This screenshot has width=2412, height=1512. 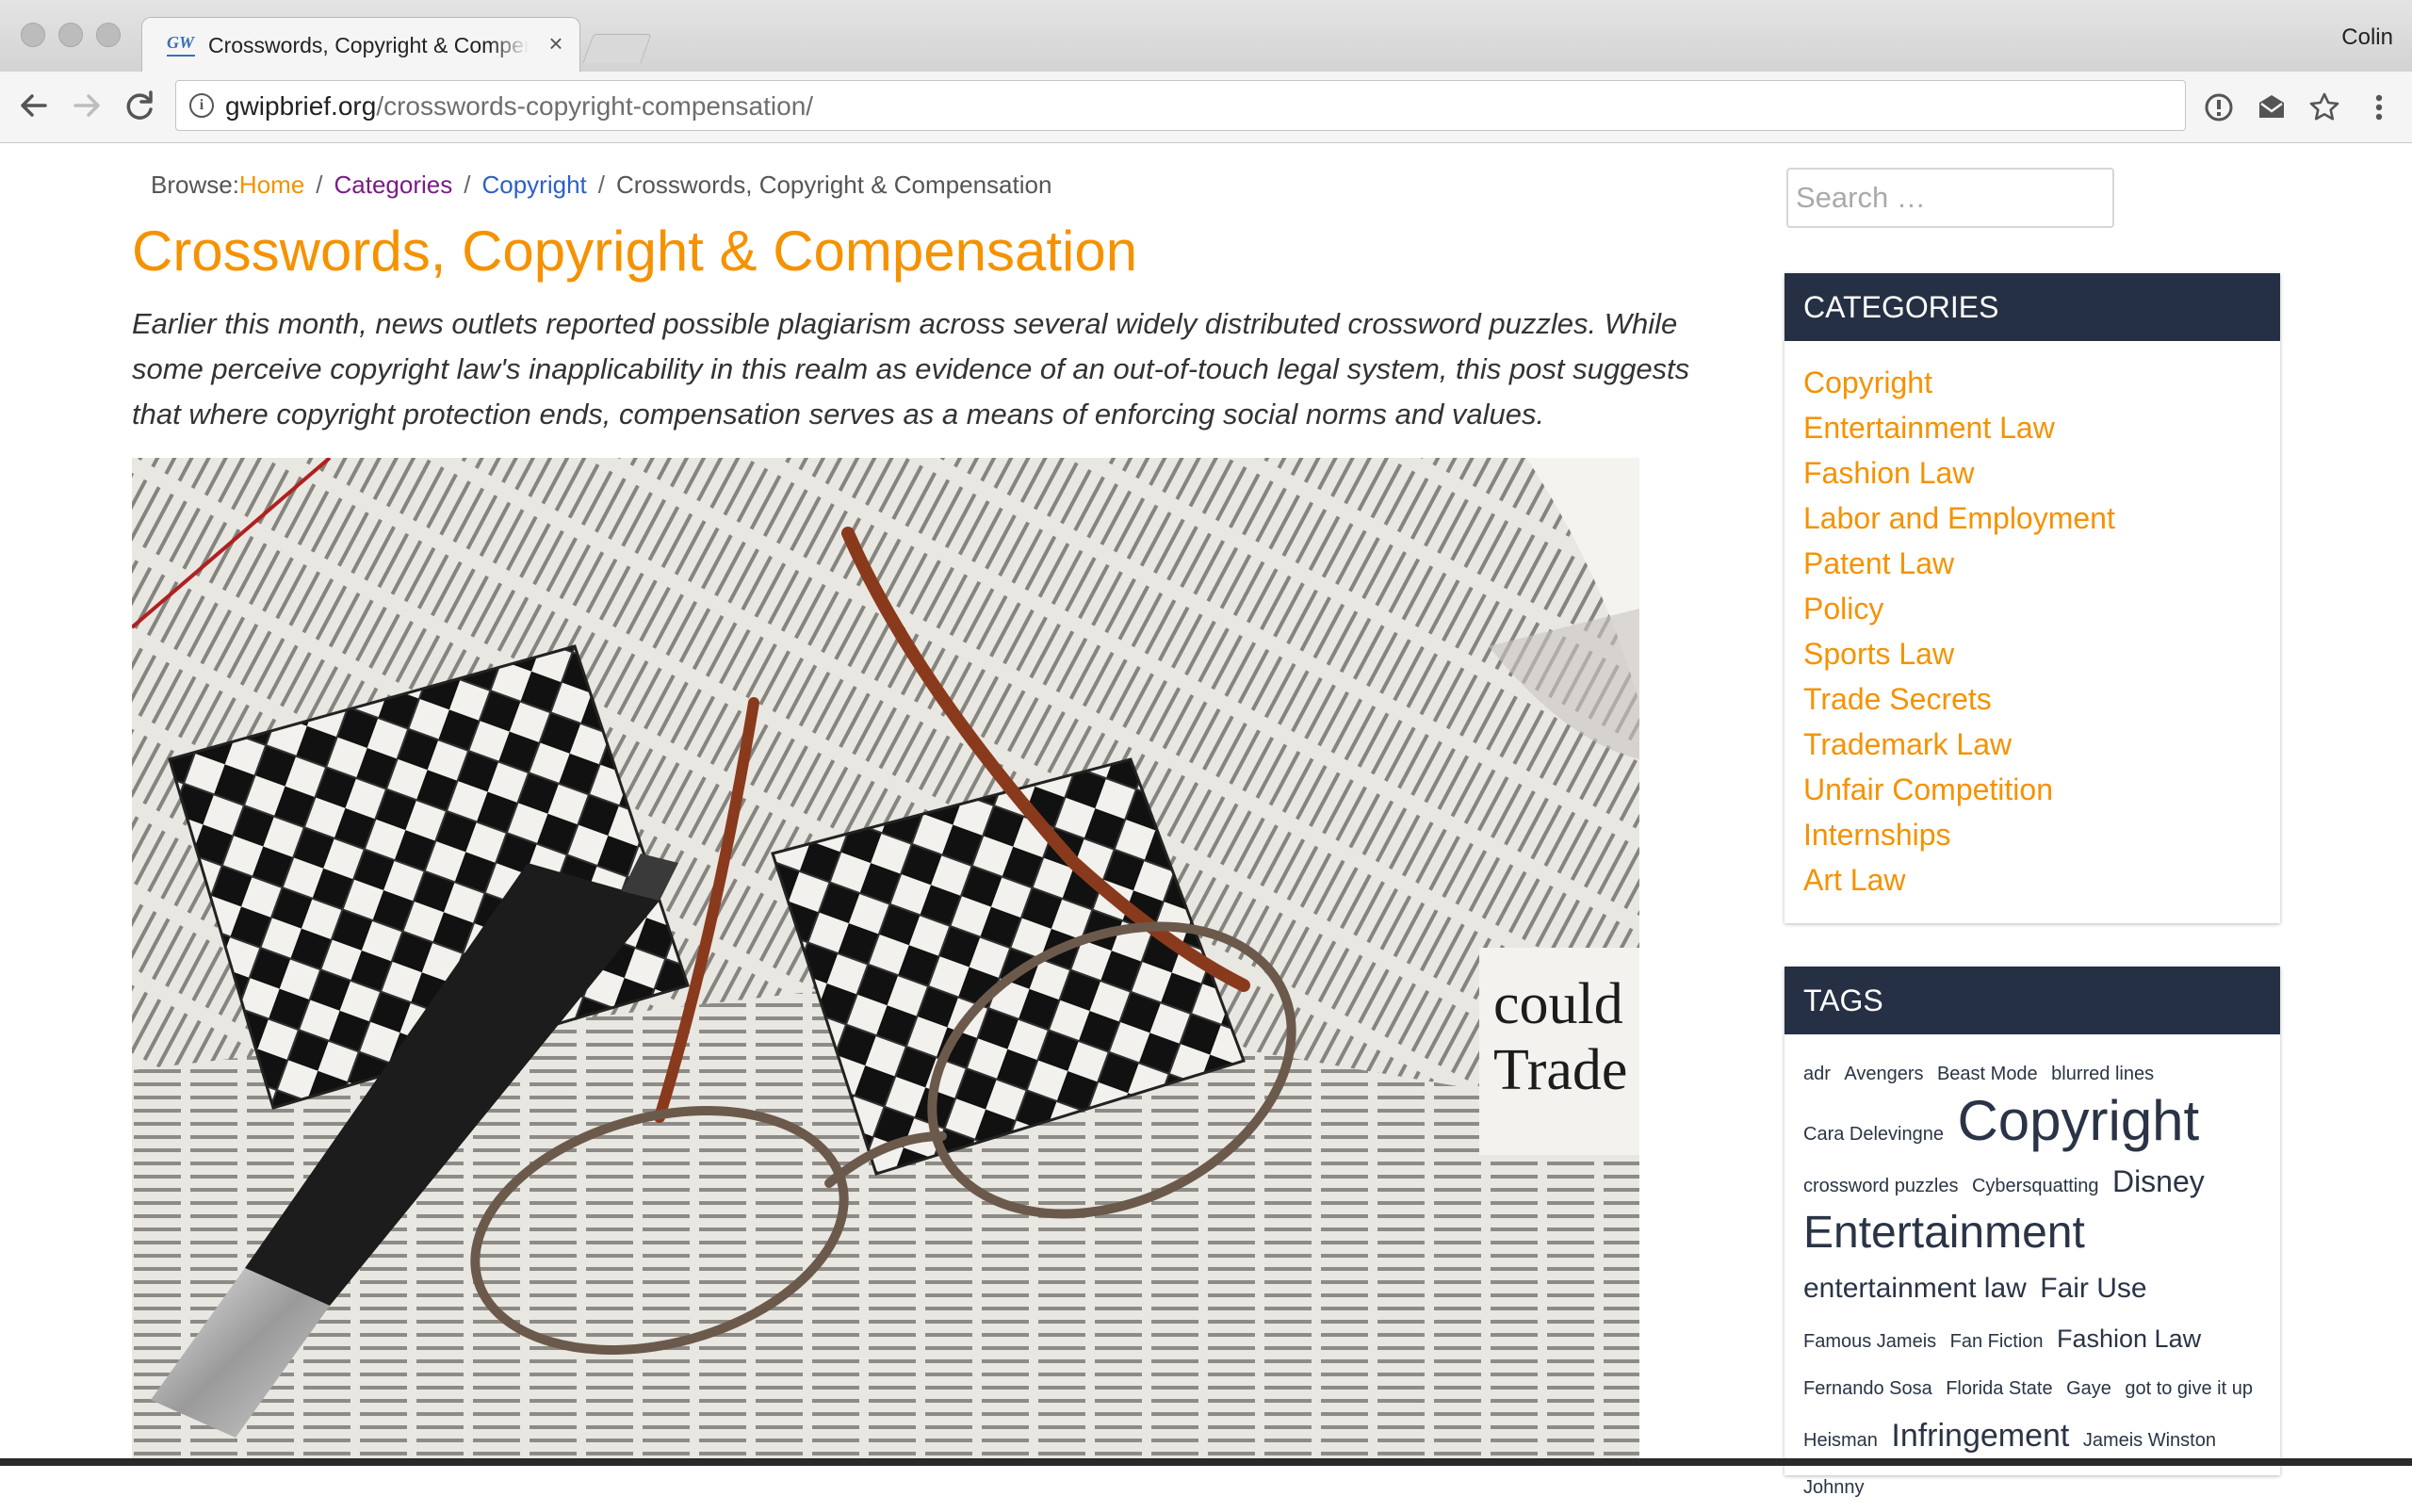 What do you see at coordinates (2035, 1186) in the screenshot?
I see `tag-link: Cybersquatting` at bounding box center [2035, 1186].